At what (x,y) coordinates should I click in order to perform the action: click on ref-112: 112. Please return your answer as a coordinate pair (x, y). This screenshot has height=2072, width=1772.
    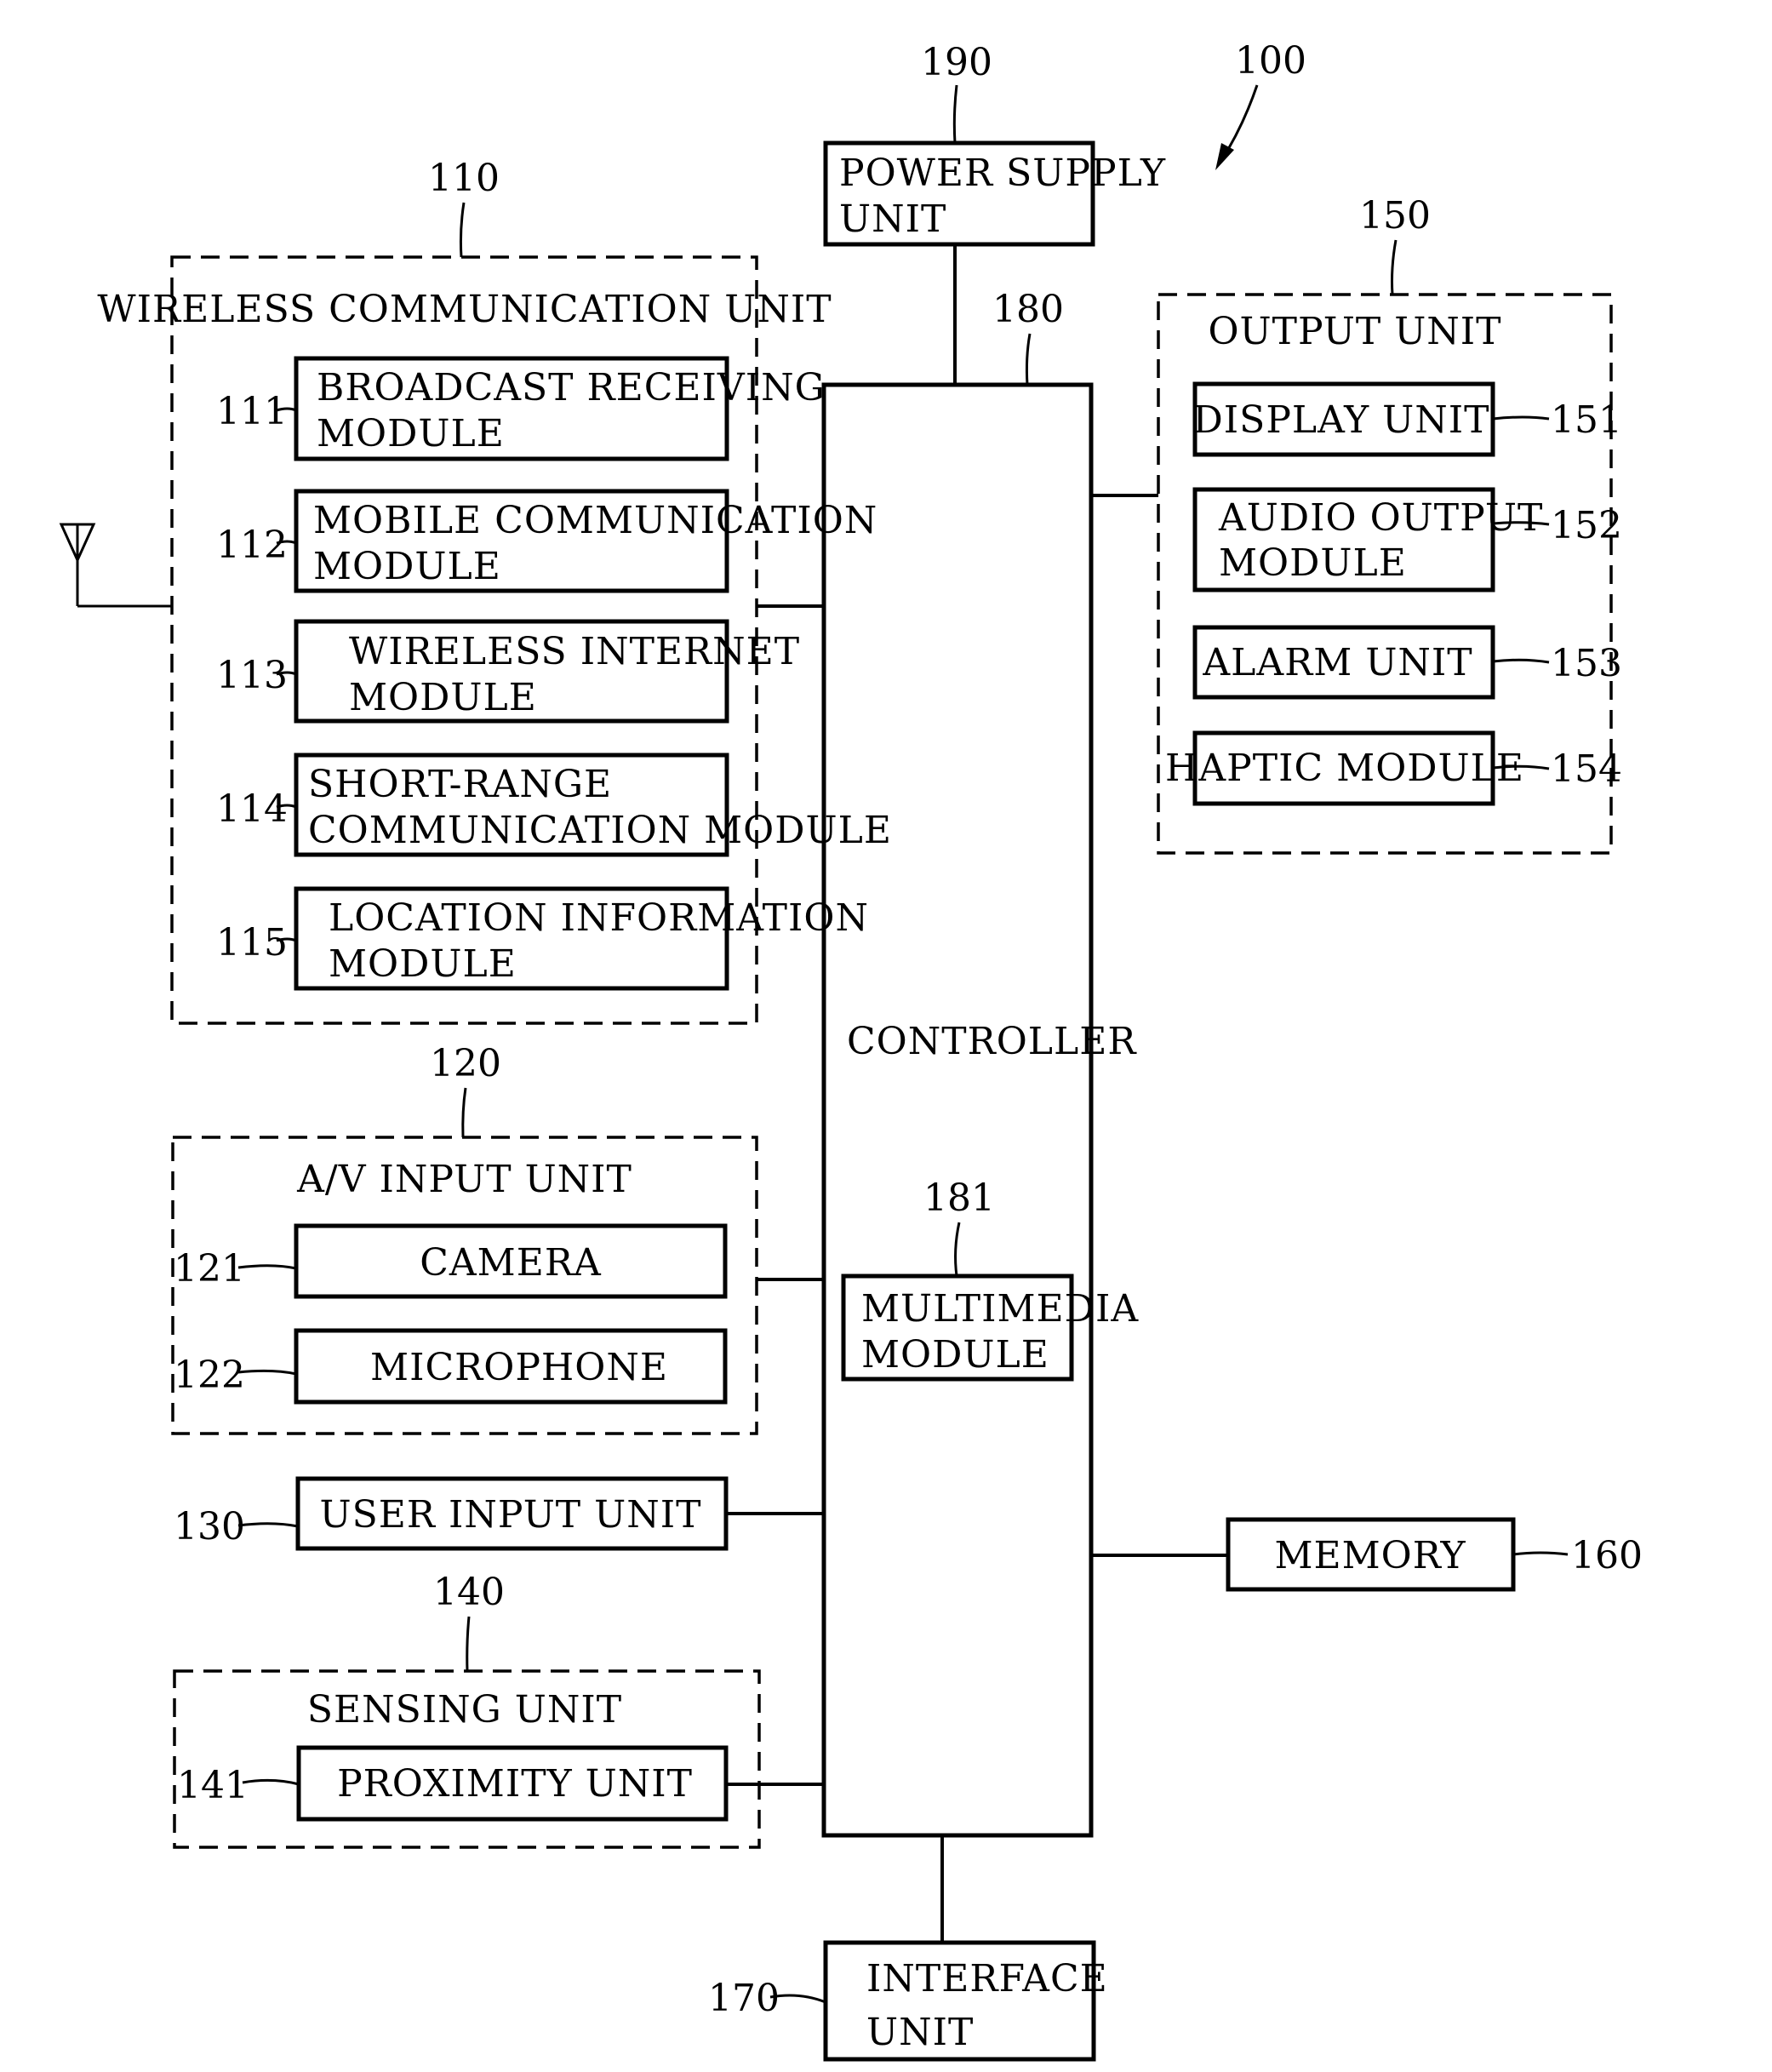
    Looking at the image, I should click on (252, 545).